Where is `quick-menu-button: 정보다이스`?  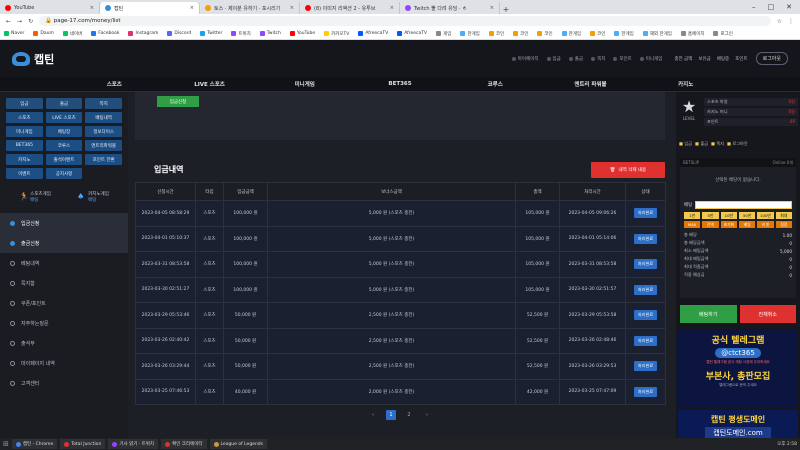 quick-menu-button: 정보다이스 is located at coordinates (103, 131).